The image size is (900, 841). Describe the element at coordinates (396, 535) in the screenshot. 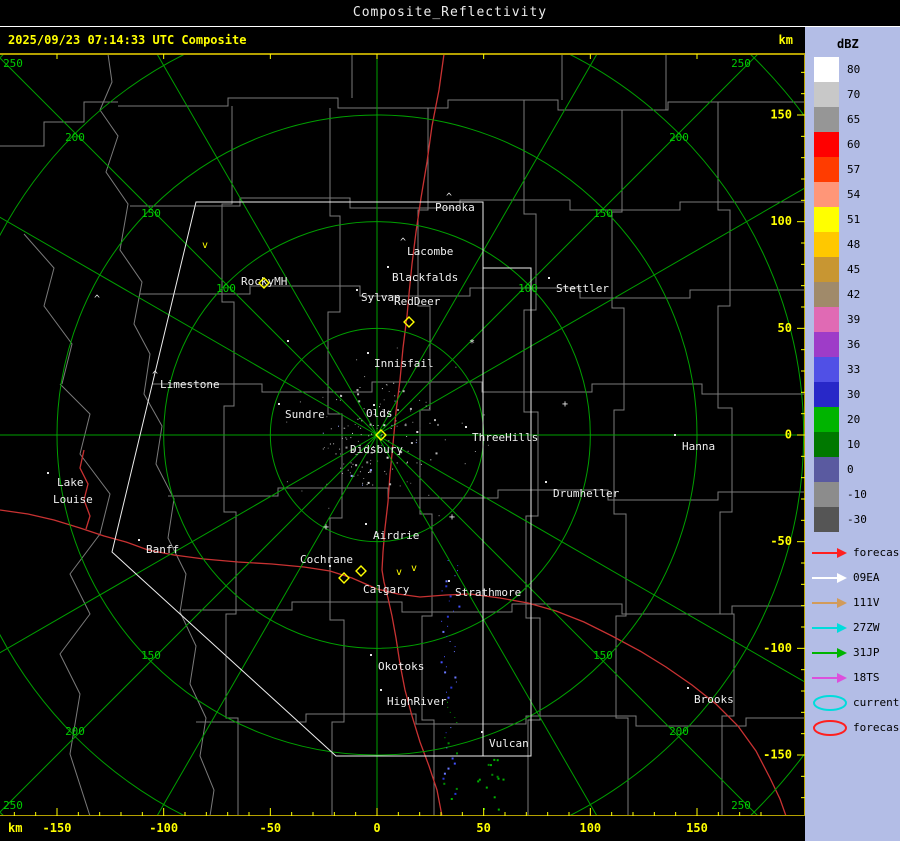

I see `city-label: Airdrie` at that location.